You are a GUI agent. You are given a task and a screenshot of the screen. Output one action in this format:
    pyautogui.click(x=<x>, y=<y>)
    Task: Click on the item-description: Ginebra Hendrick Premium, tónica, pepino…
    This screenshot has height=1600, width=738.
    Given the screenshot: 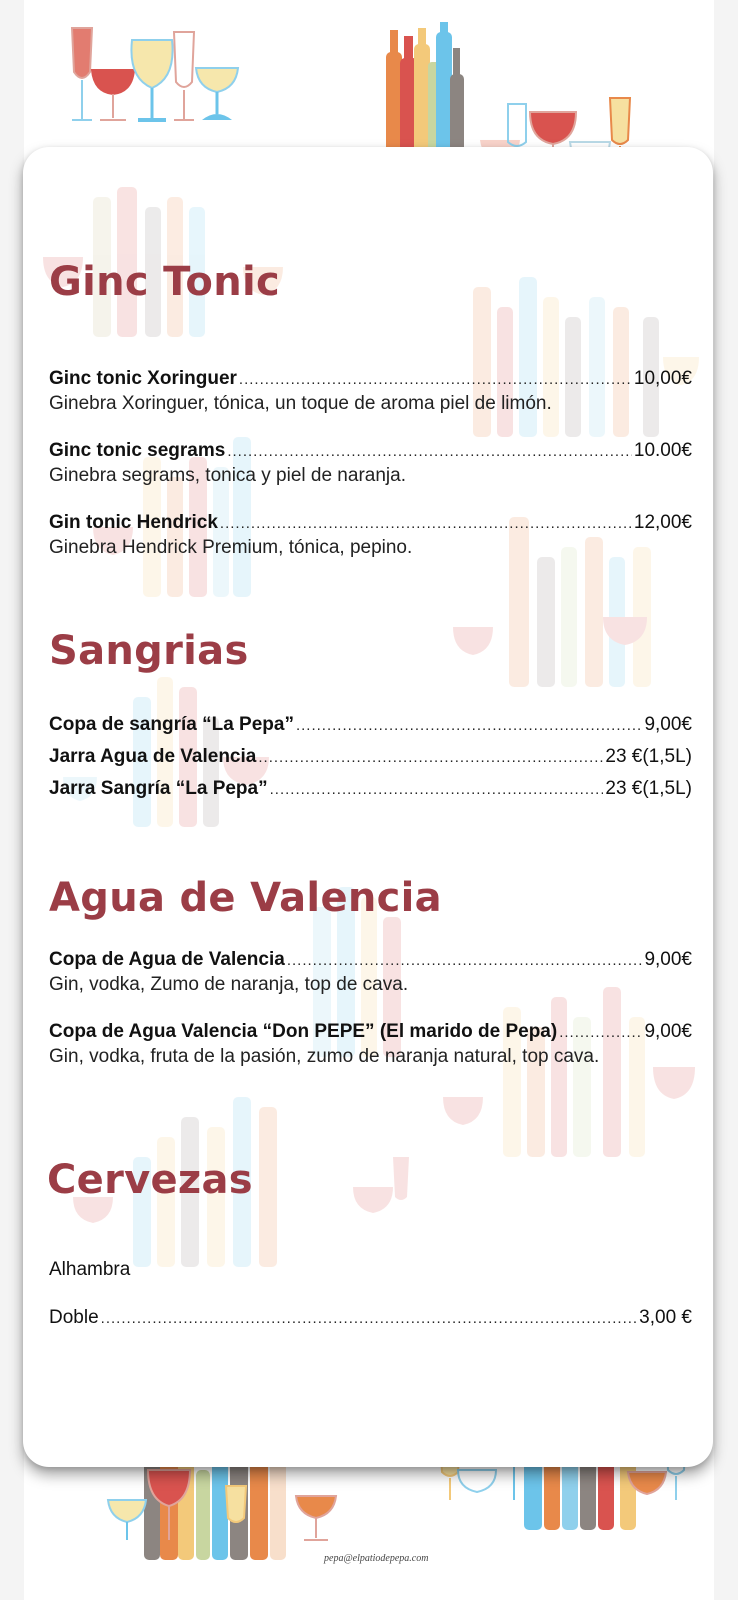 What is the action you would take?
    pyautogui.click(x=231, y=547)
    